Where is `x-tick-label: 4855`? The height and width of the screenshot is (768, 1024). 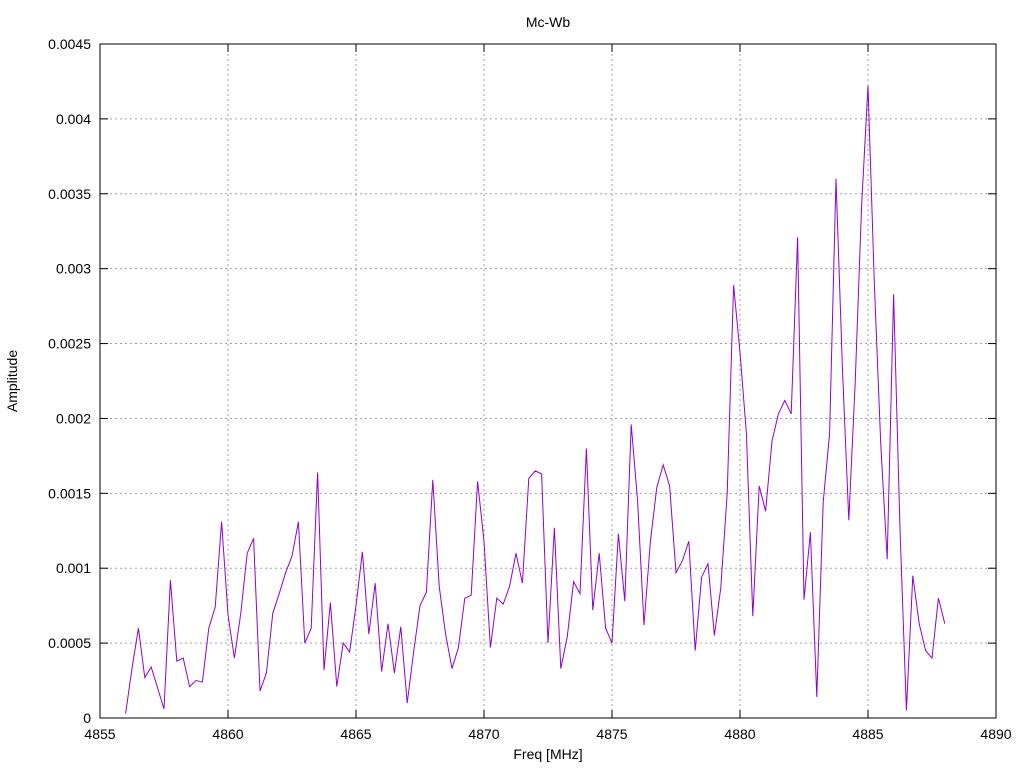 x-tick-label: 4855 is located at coordinates (99, 734).